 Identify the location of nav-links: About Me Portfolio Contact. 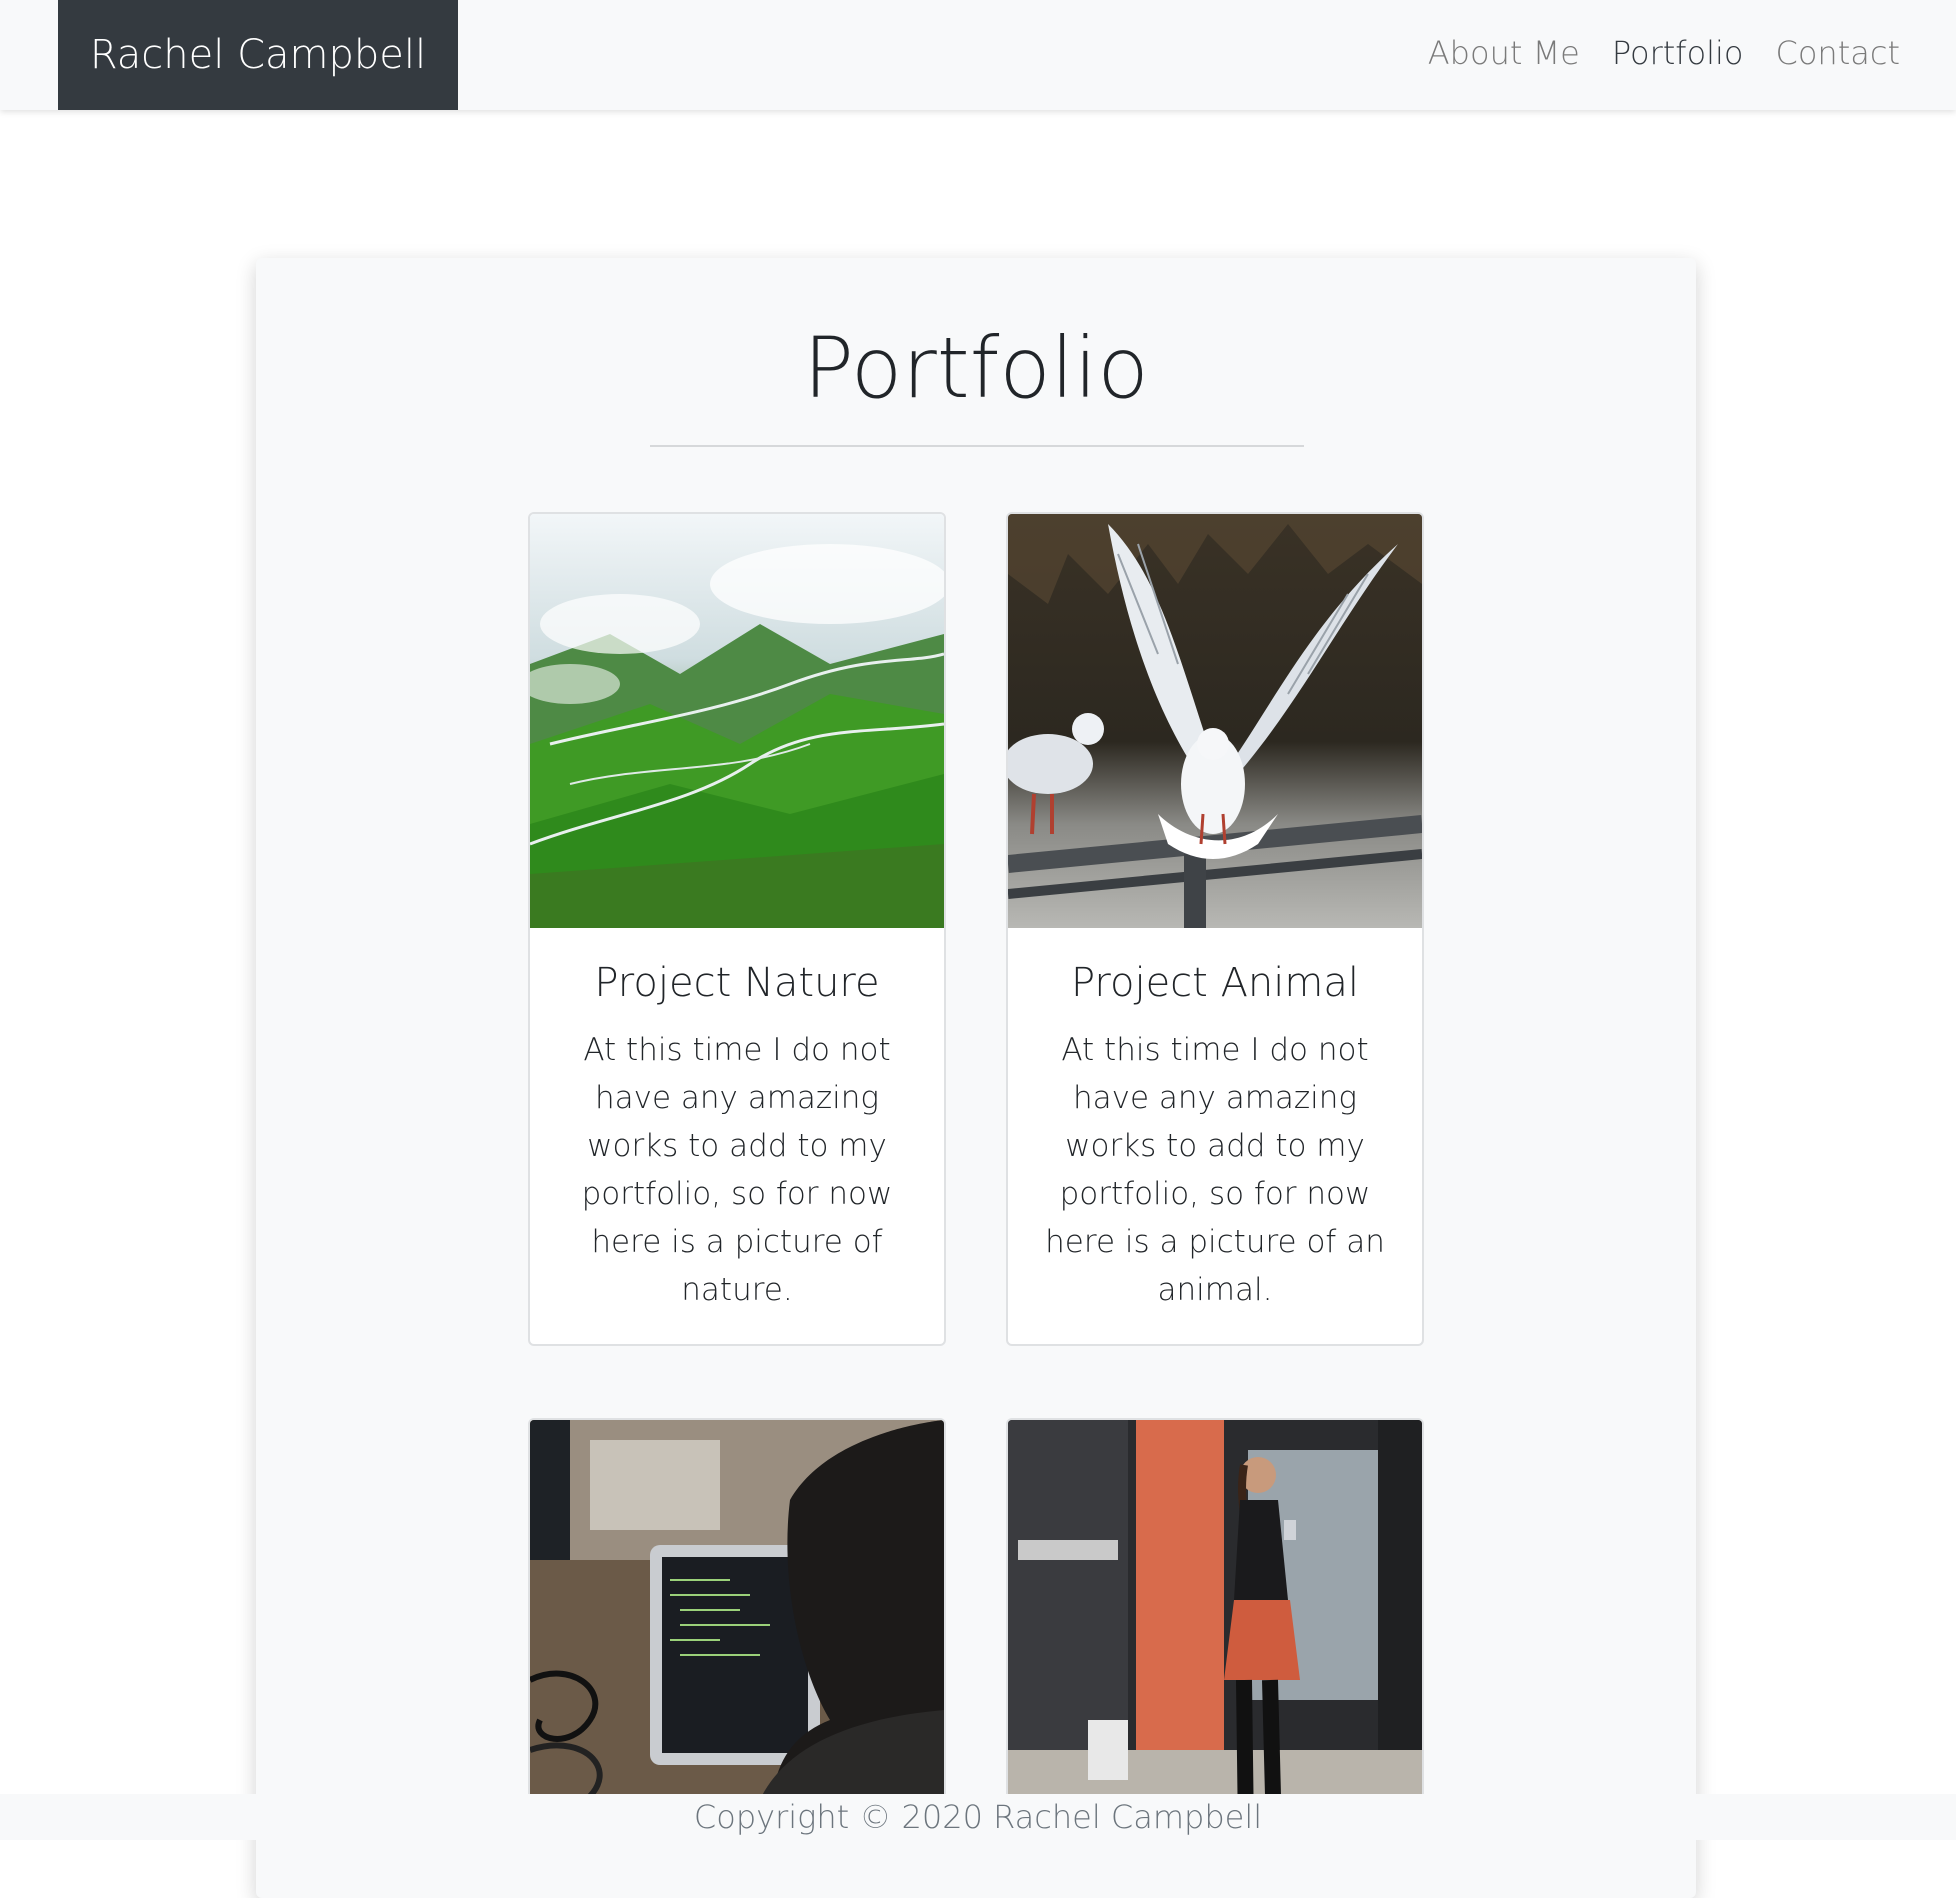
(1648, 53).